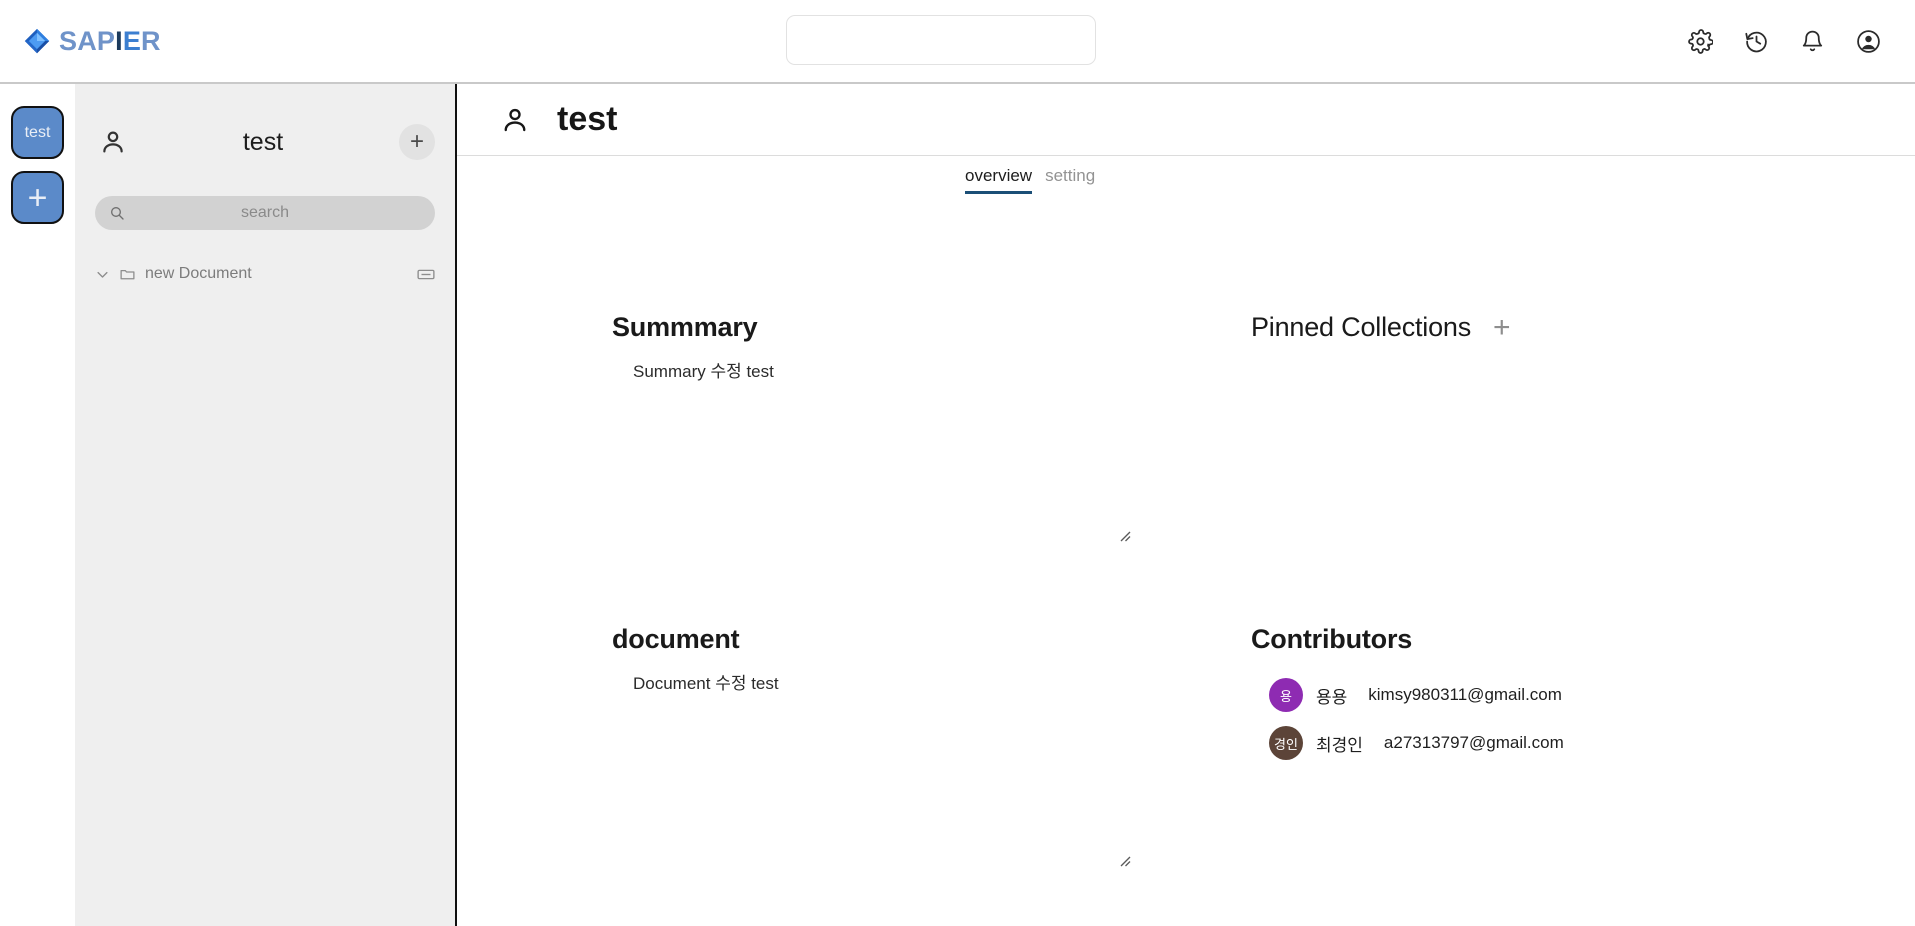 The width and height of the screenshot is (1915, 926). I want to click on top-bar-actions, so click(1784, 41).